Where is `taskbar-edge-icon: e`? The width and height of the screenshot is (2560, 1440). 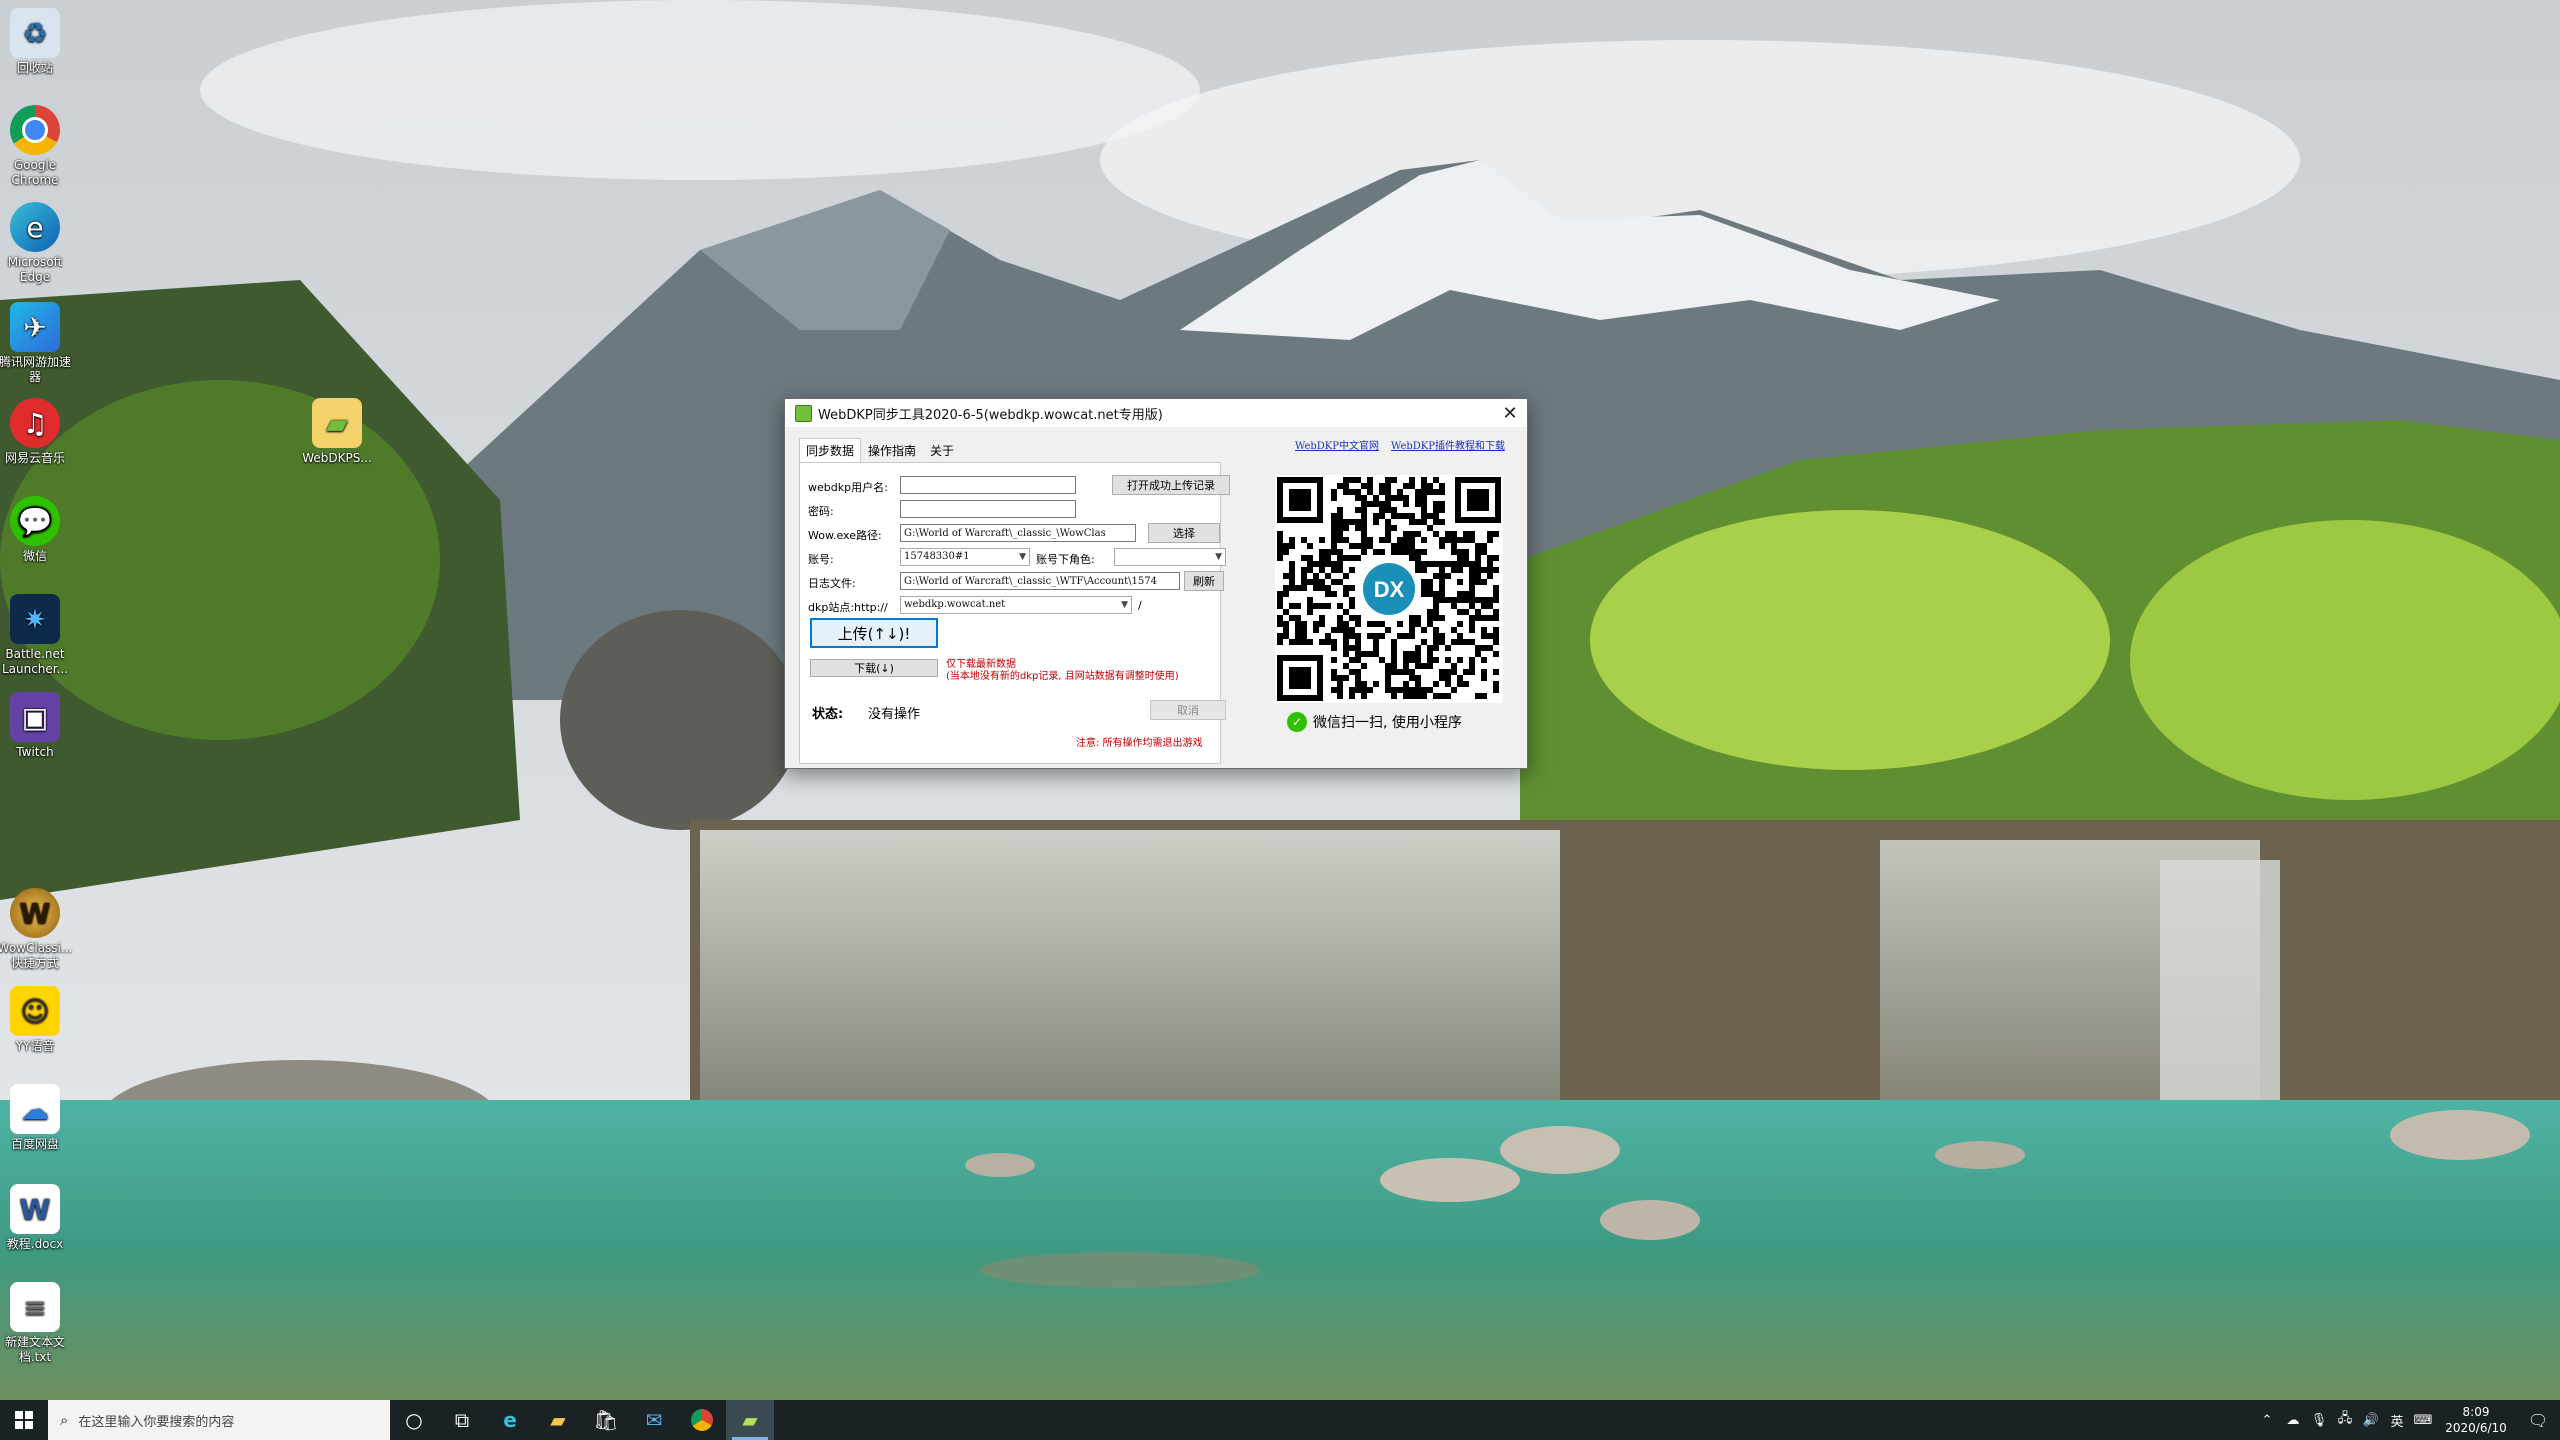
taskbar-edge-icon: e is located at coordinates (510, 1420).